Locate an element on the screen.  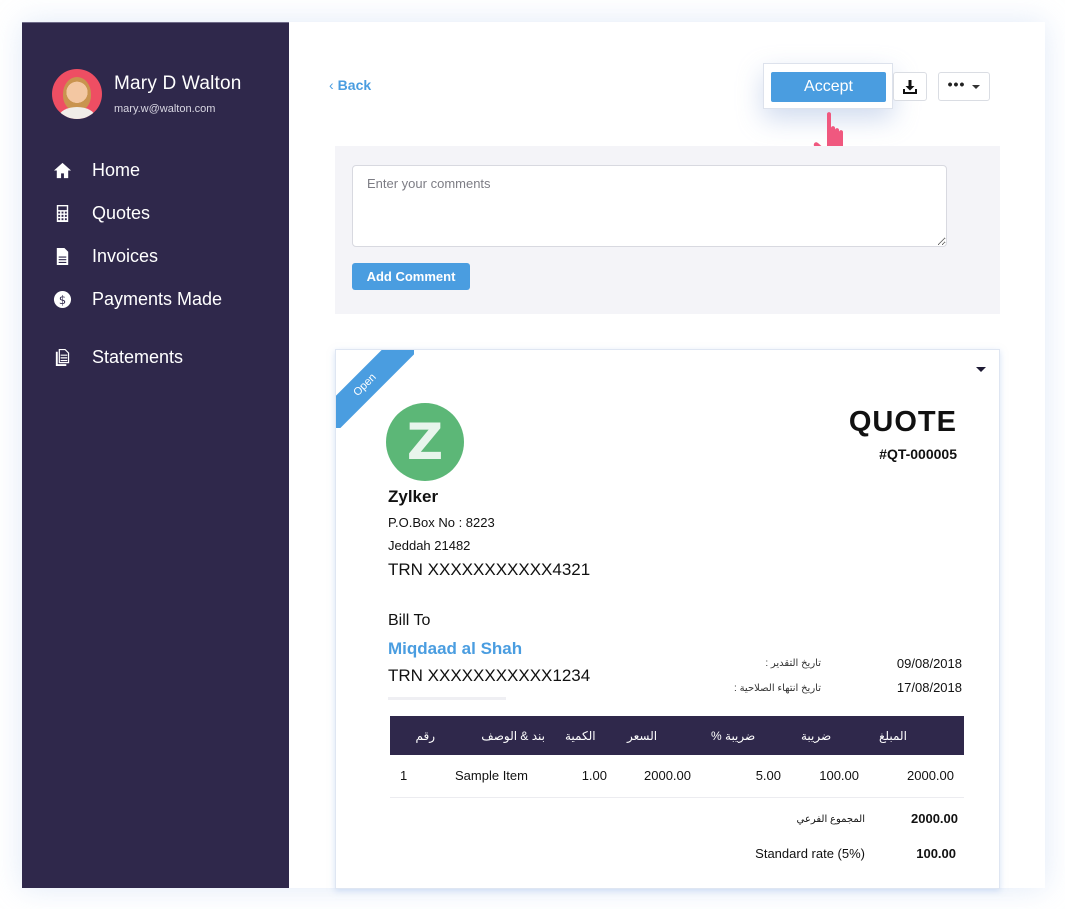
statements-icon is located at coordinates (62, 358).